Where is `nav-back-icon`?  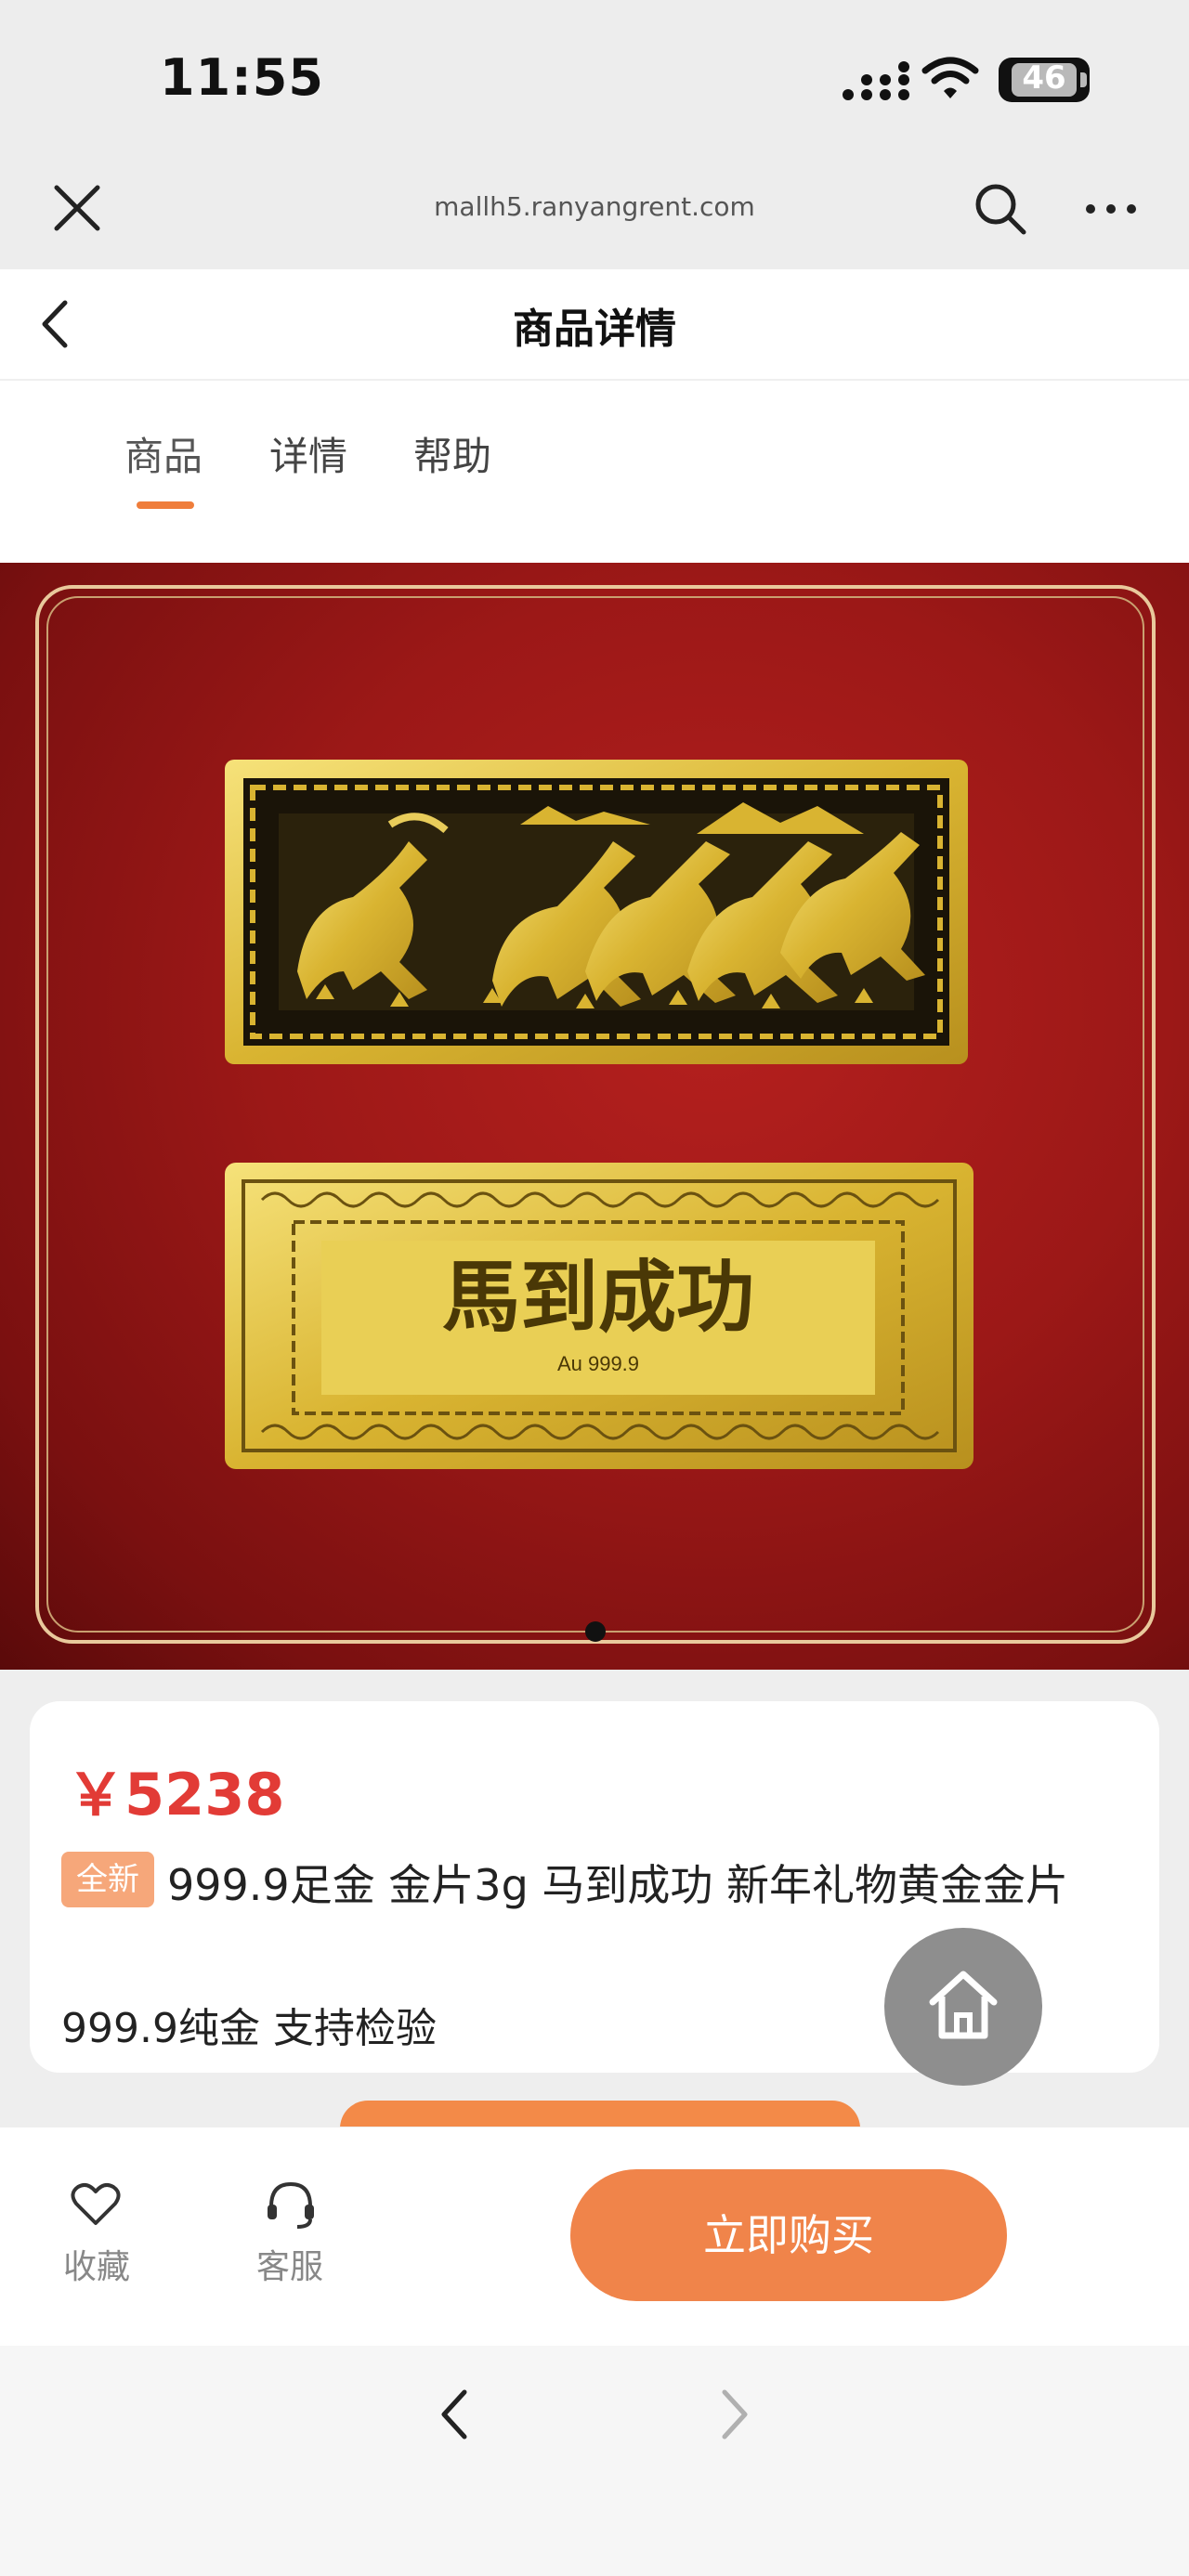
nav-back-icon is located at coordinates (455, 2414).